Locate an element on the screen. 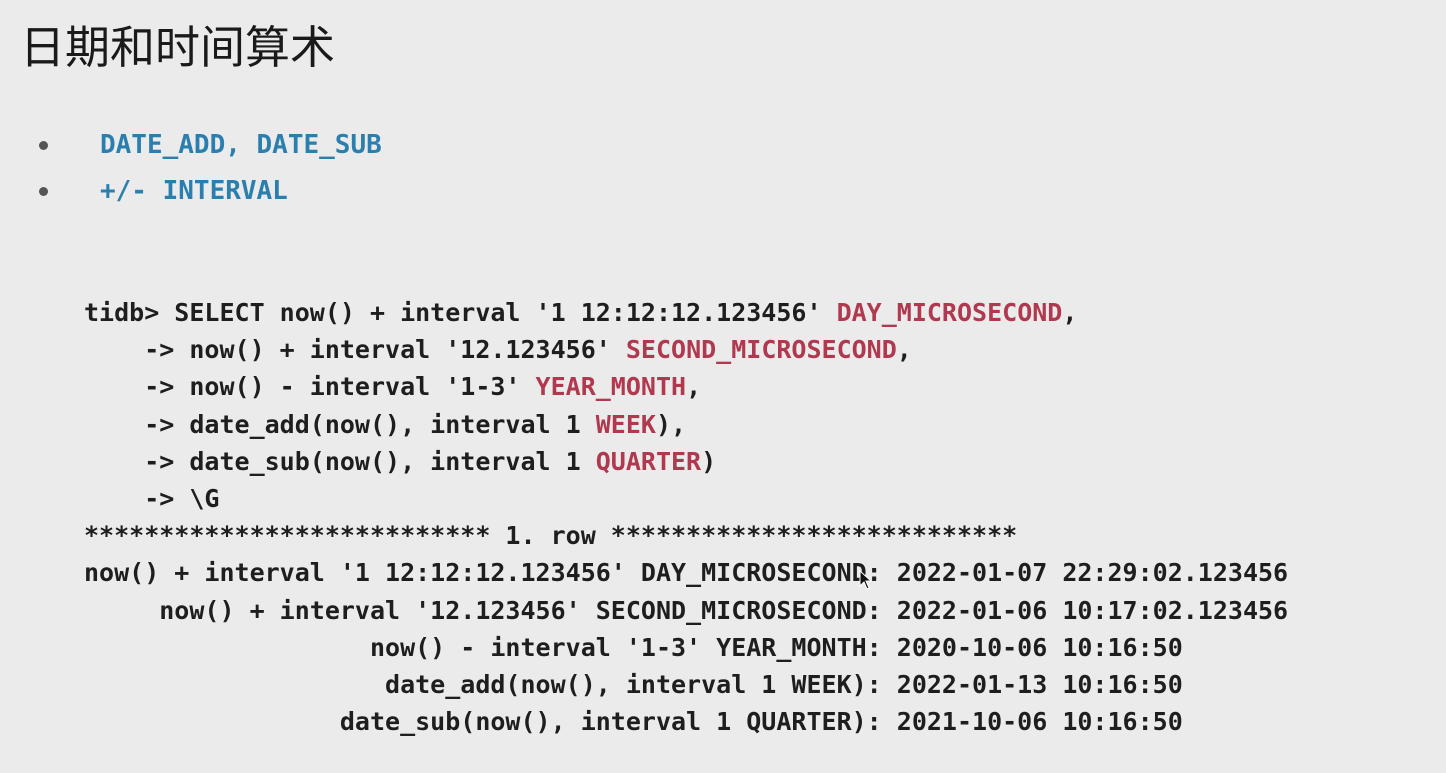  query-text: -> now() - interval '1-3' is located at coordinates (310, 387).